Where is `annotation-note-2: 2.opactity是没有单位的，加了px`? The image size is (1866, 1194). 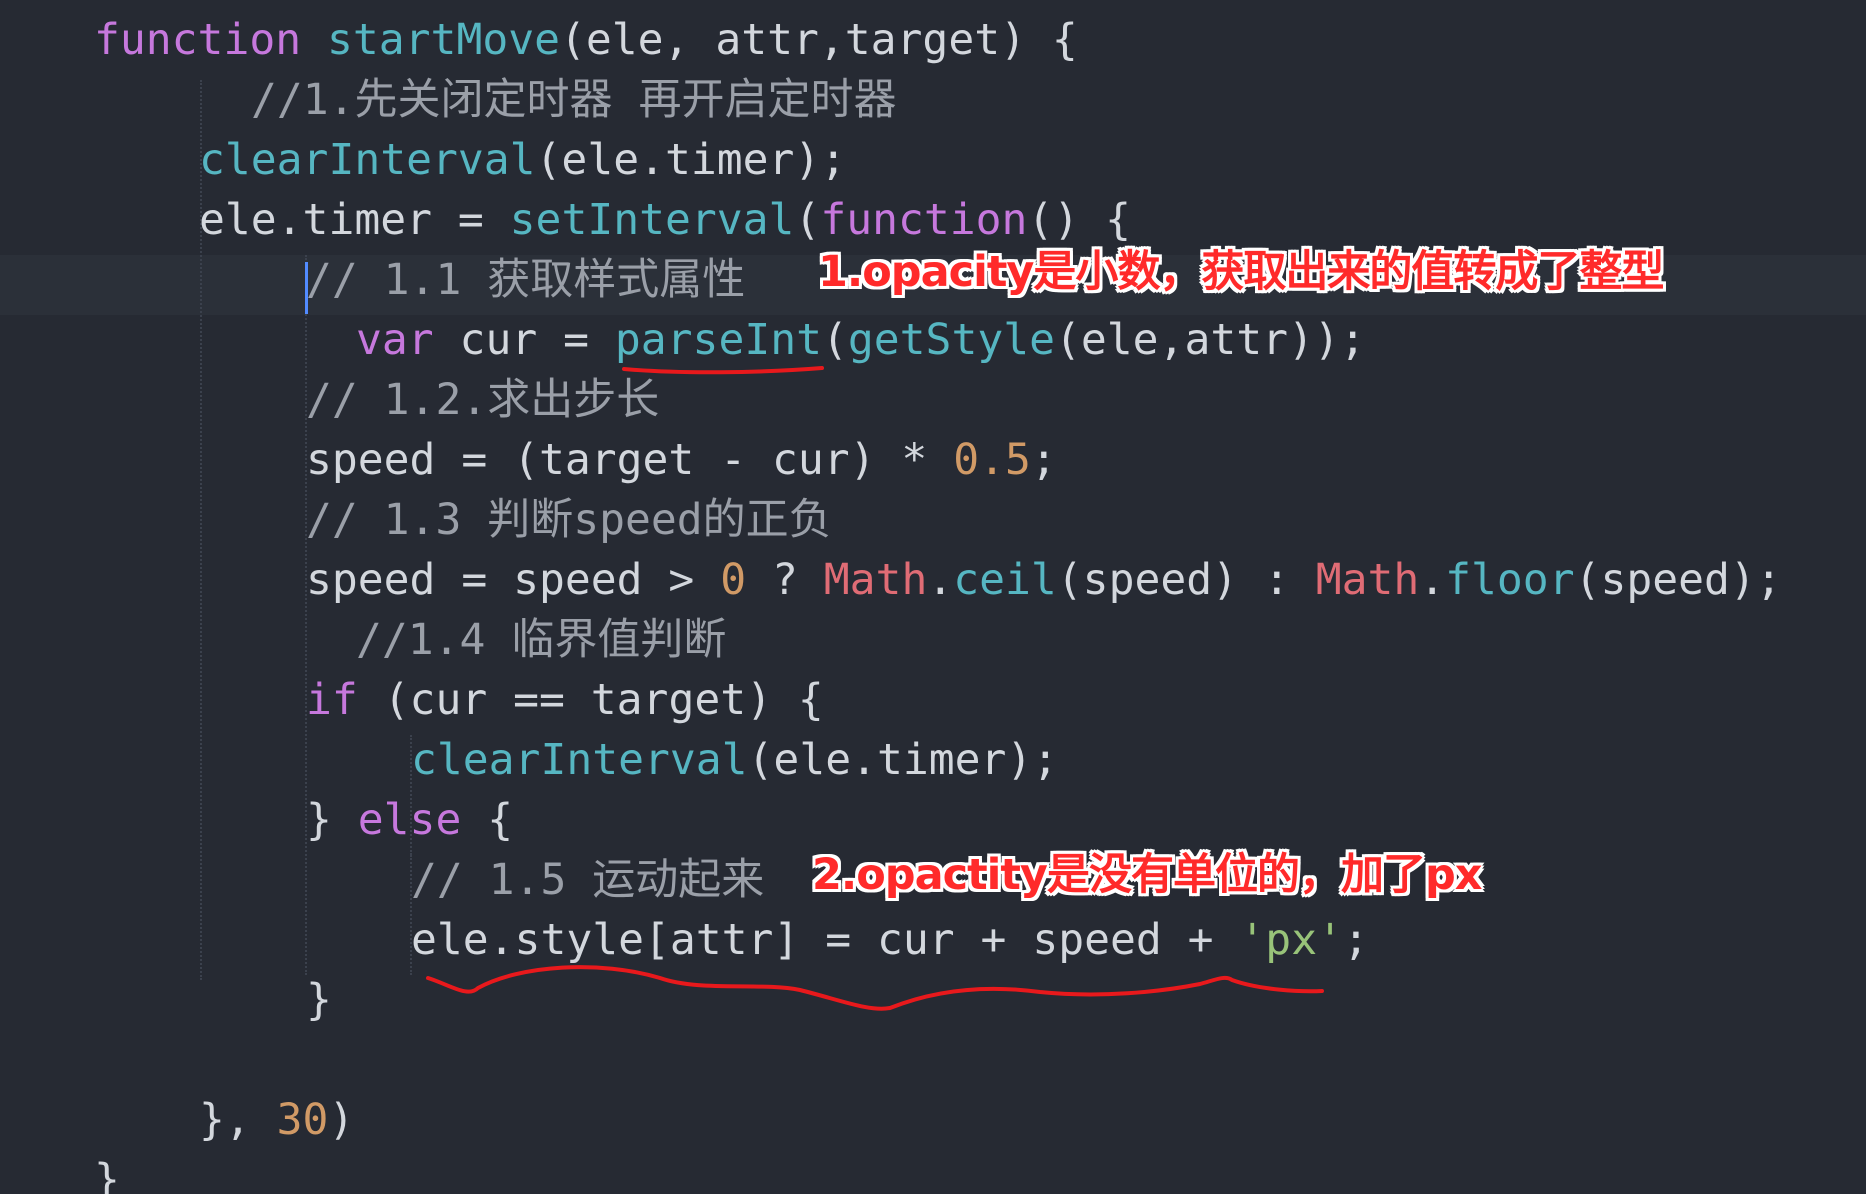
annotation-note-2: 2.opactity是没有单位的，加了px is located at coordinates (1147, 875).